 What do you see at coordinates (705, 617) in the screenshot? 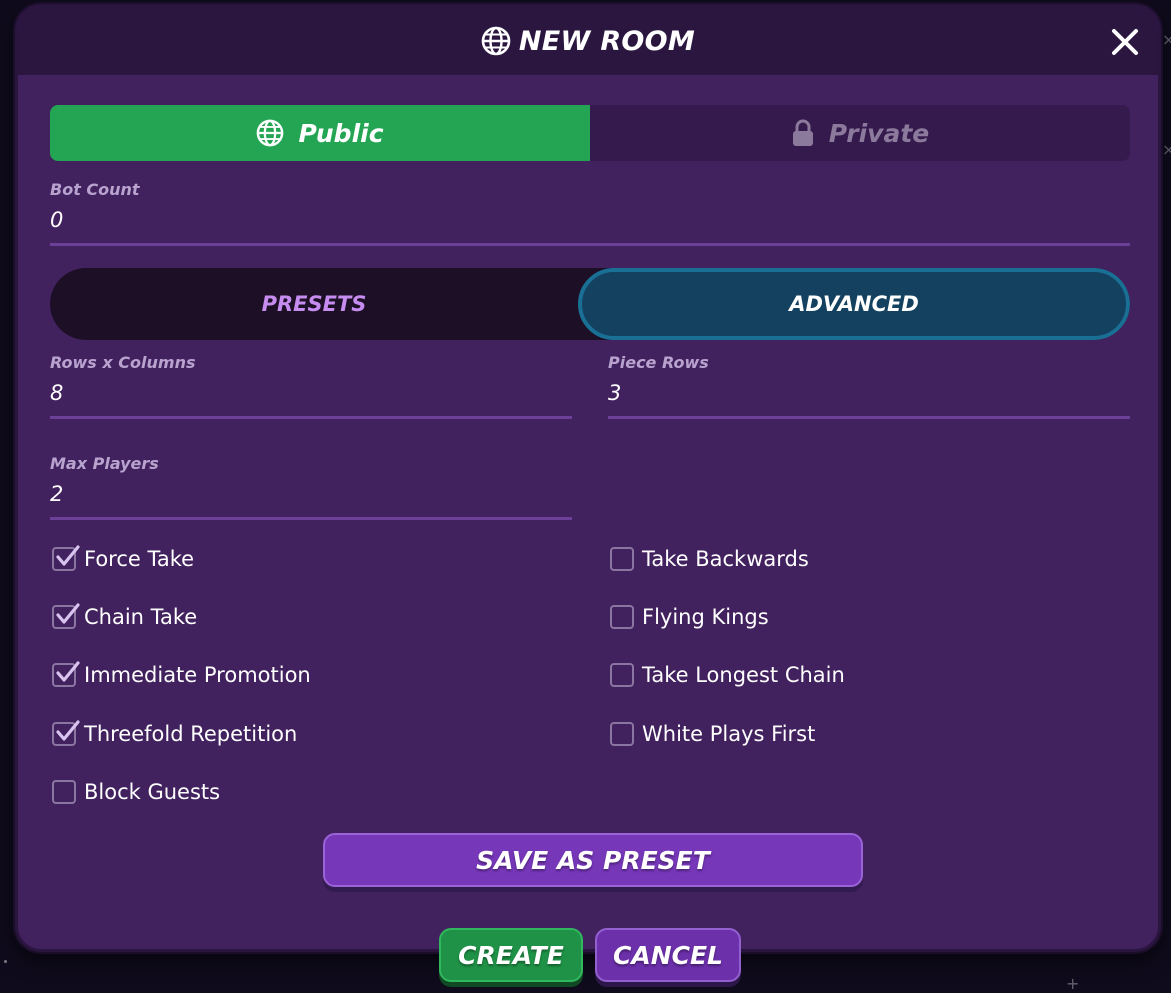
I see `option-label: Flying Kings` at bounding box center [705, 617].